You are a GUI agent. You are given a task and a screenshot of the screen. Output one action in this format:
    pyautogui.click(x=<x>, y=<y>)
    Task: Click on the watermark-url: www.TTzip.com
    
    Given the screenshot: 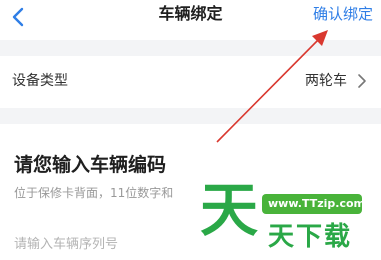 What is the action you would take?
    pyautogui.click(x=316, y=203)
    